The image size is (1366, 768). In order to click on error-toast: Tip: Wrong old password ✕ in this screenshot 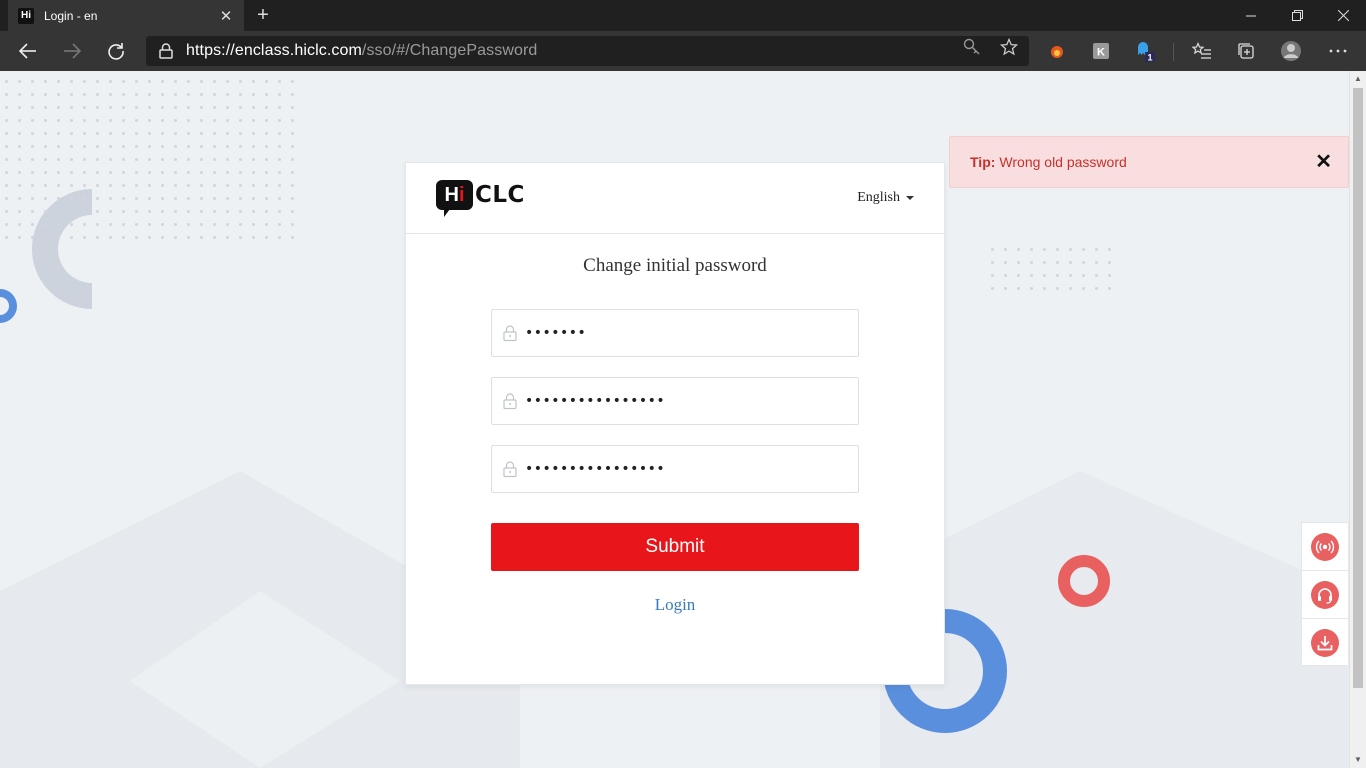, I will do `click(1149, 162)`.